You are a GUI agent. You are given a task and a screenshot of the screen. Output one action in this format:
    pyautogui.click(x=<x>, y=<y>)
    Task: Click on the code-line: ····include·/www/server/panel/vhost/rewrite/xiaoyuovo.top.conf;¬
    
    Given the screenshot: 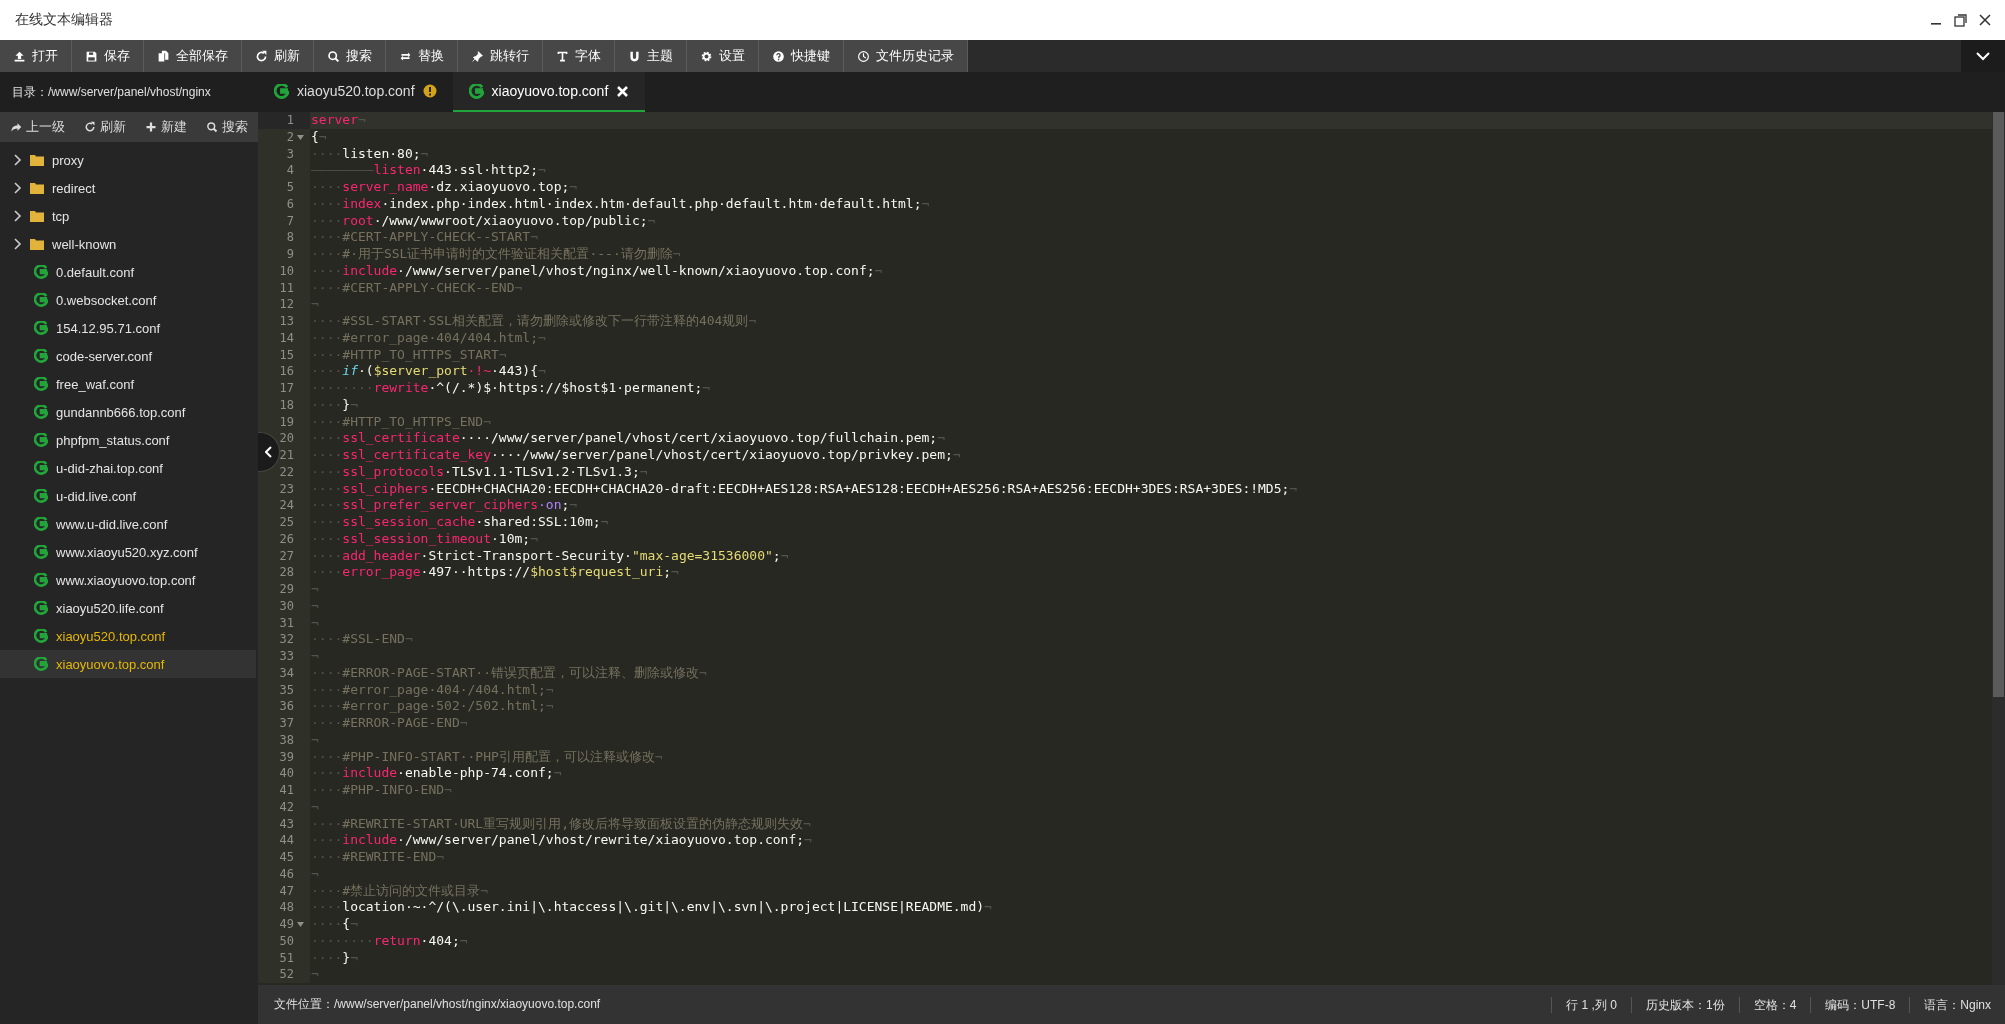 What is the action you would take?
    pyautogui.click(x=561, y=840)
    